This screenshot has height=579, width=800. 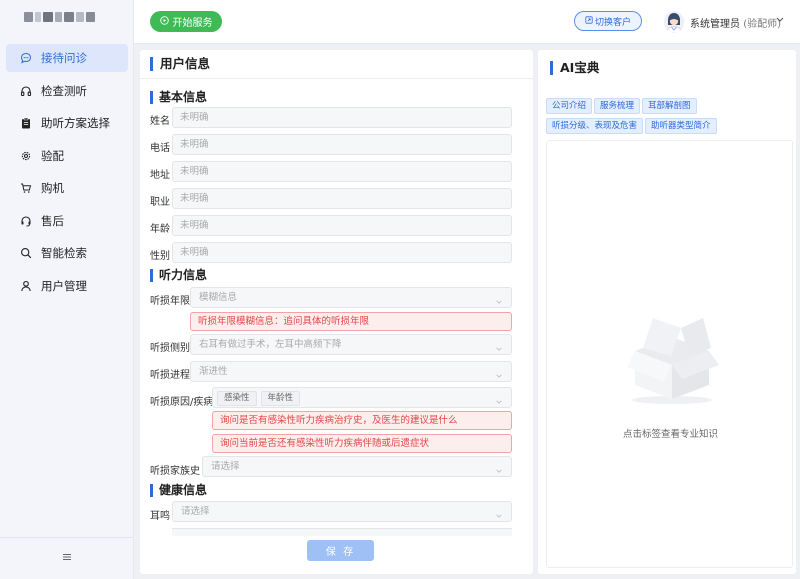 What do you see at coordinates (26, 286) in the screenshot?
I see `user-icon` at bounding box center [26, 286].